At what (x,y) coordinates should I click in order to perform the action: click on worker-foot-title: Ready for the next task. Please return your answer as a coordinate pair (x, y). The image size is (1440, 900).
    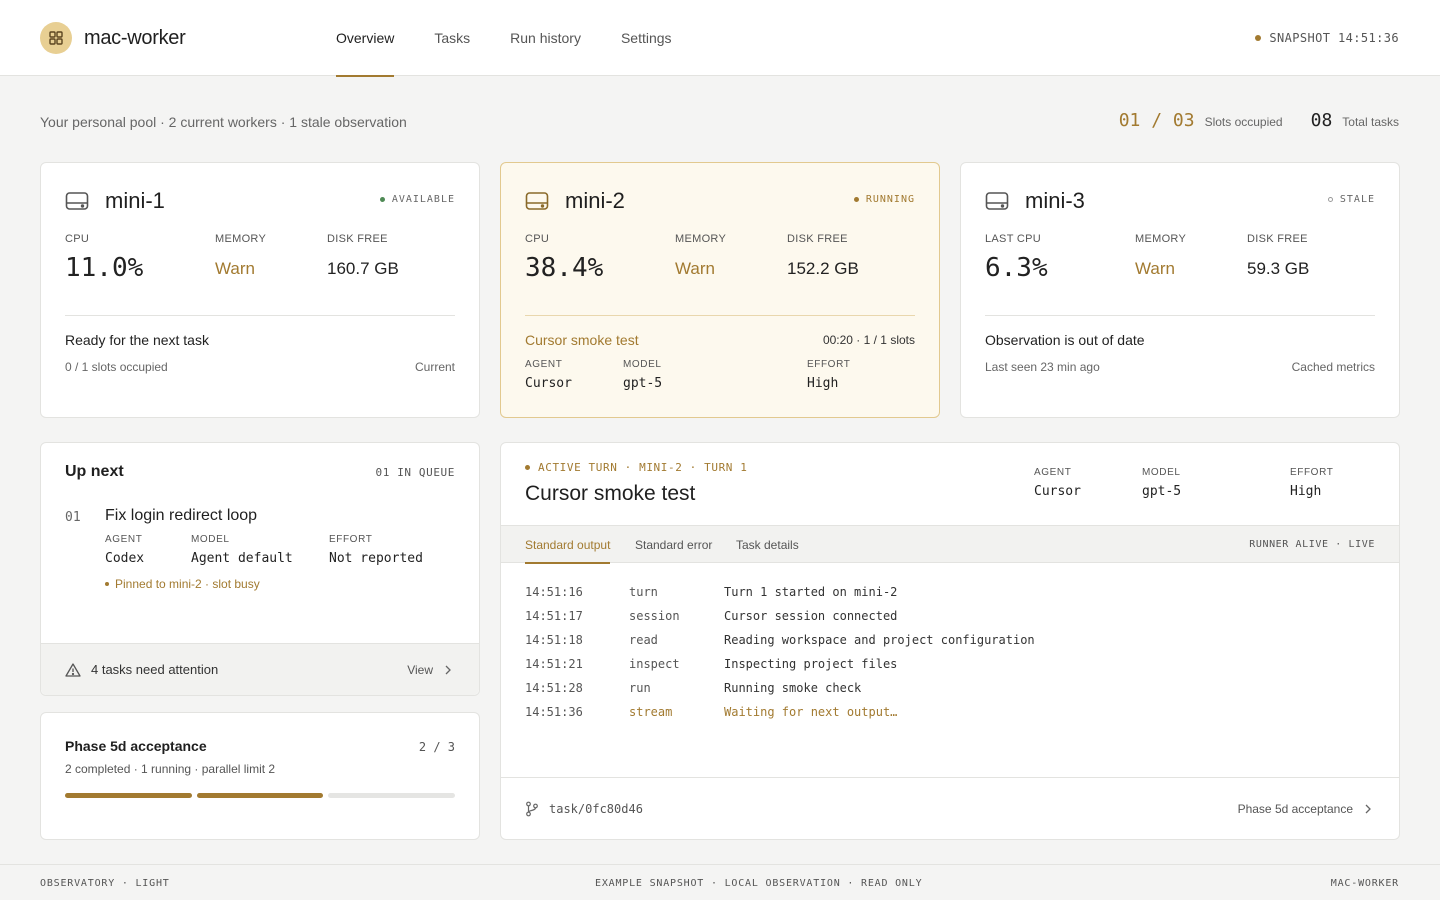
    Looking at the image, I should click on (137, 340).